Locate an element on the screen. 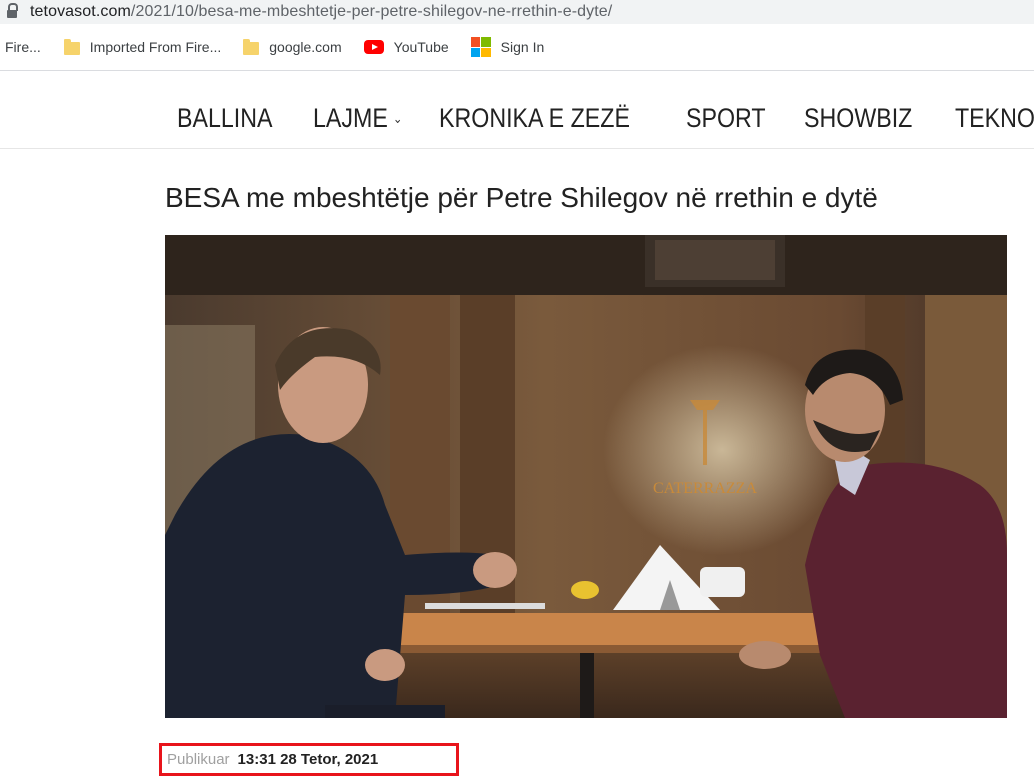 Image resolution: width=1034 pixels, height=779 pixels. bookmark-label: google.com is located at coordinates (305, 47).